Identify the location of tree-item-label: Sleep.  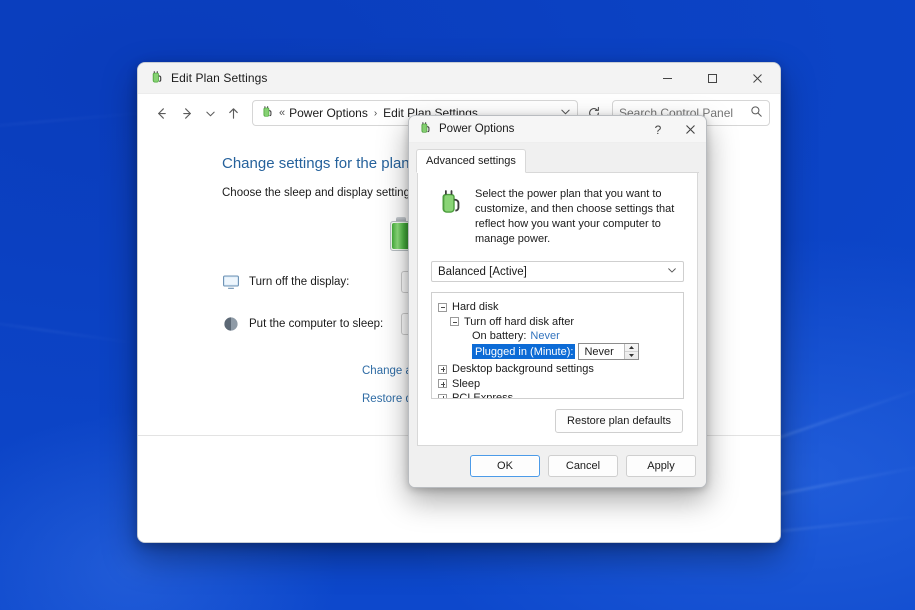
(466, 383).